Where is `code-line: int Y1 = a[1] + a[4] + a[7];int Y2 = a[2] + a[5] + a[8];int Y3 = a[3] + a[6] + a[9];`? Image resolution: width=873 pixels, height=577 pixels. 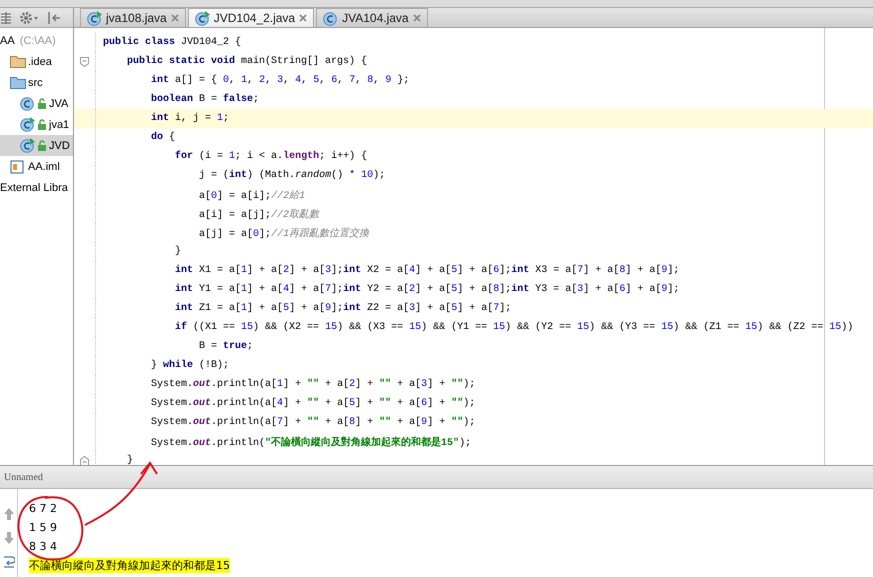 code-line: int Y1 = a[1] + a[4] + a[7];int Y2 = a[2] + a[5] + a[8];int Y3 = a[3] + a[6] + a[9]; is located at coordinates (427, 289).